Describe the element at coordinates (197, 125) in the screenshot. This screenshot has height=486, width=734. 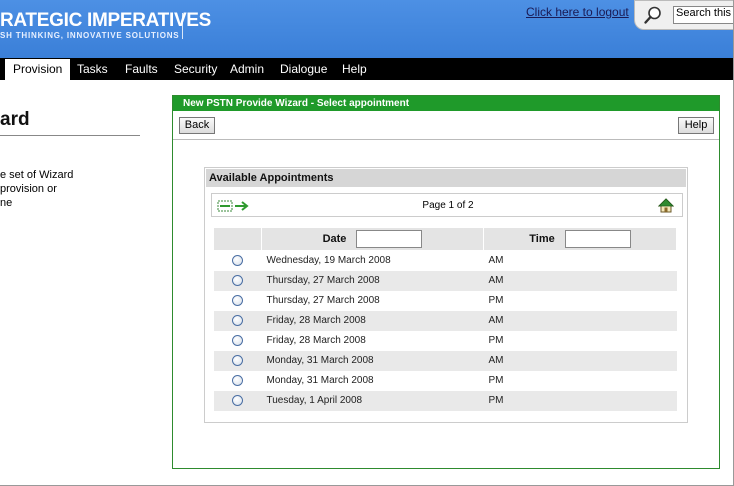
I see `back-button: Back` at that location.